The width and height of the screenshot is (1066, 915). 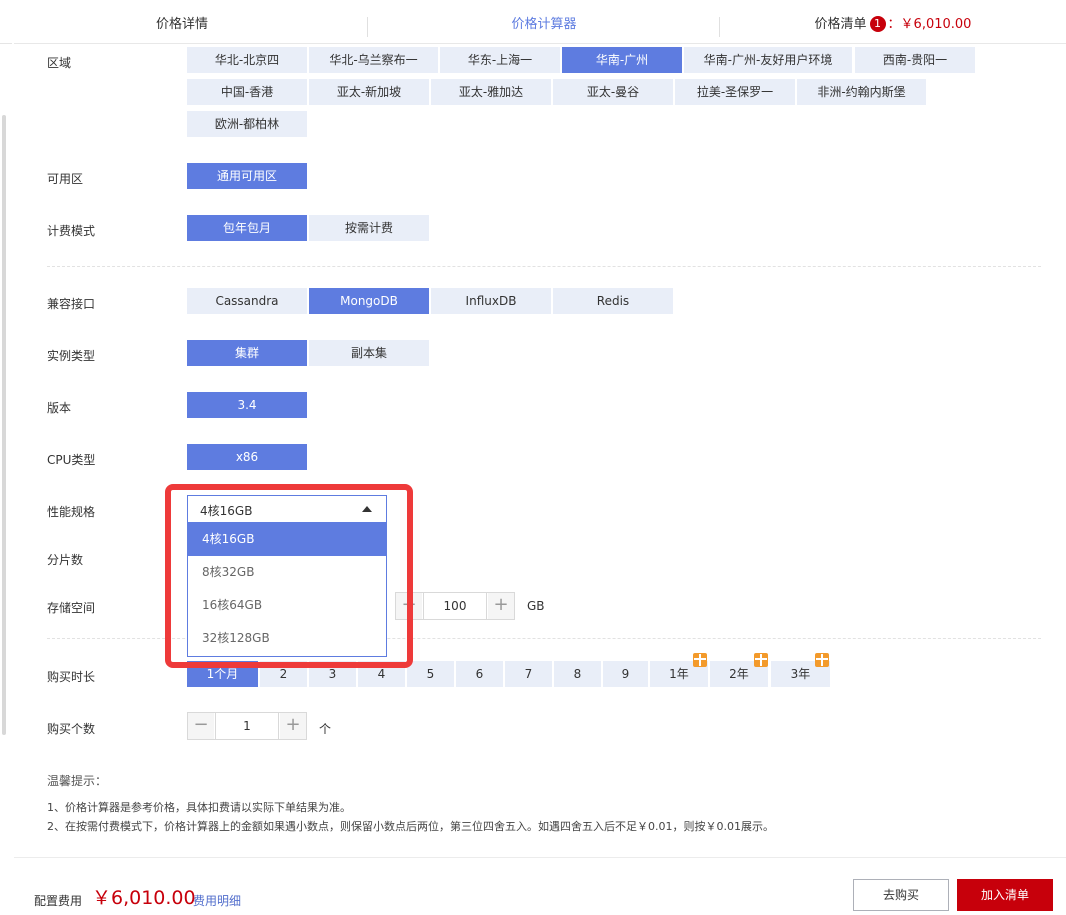 What do you see at coordinates (625, 674) in the screenshot?
I see `duration-option: 9` at bounding box center [625, 674].